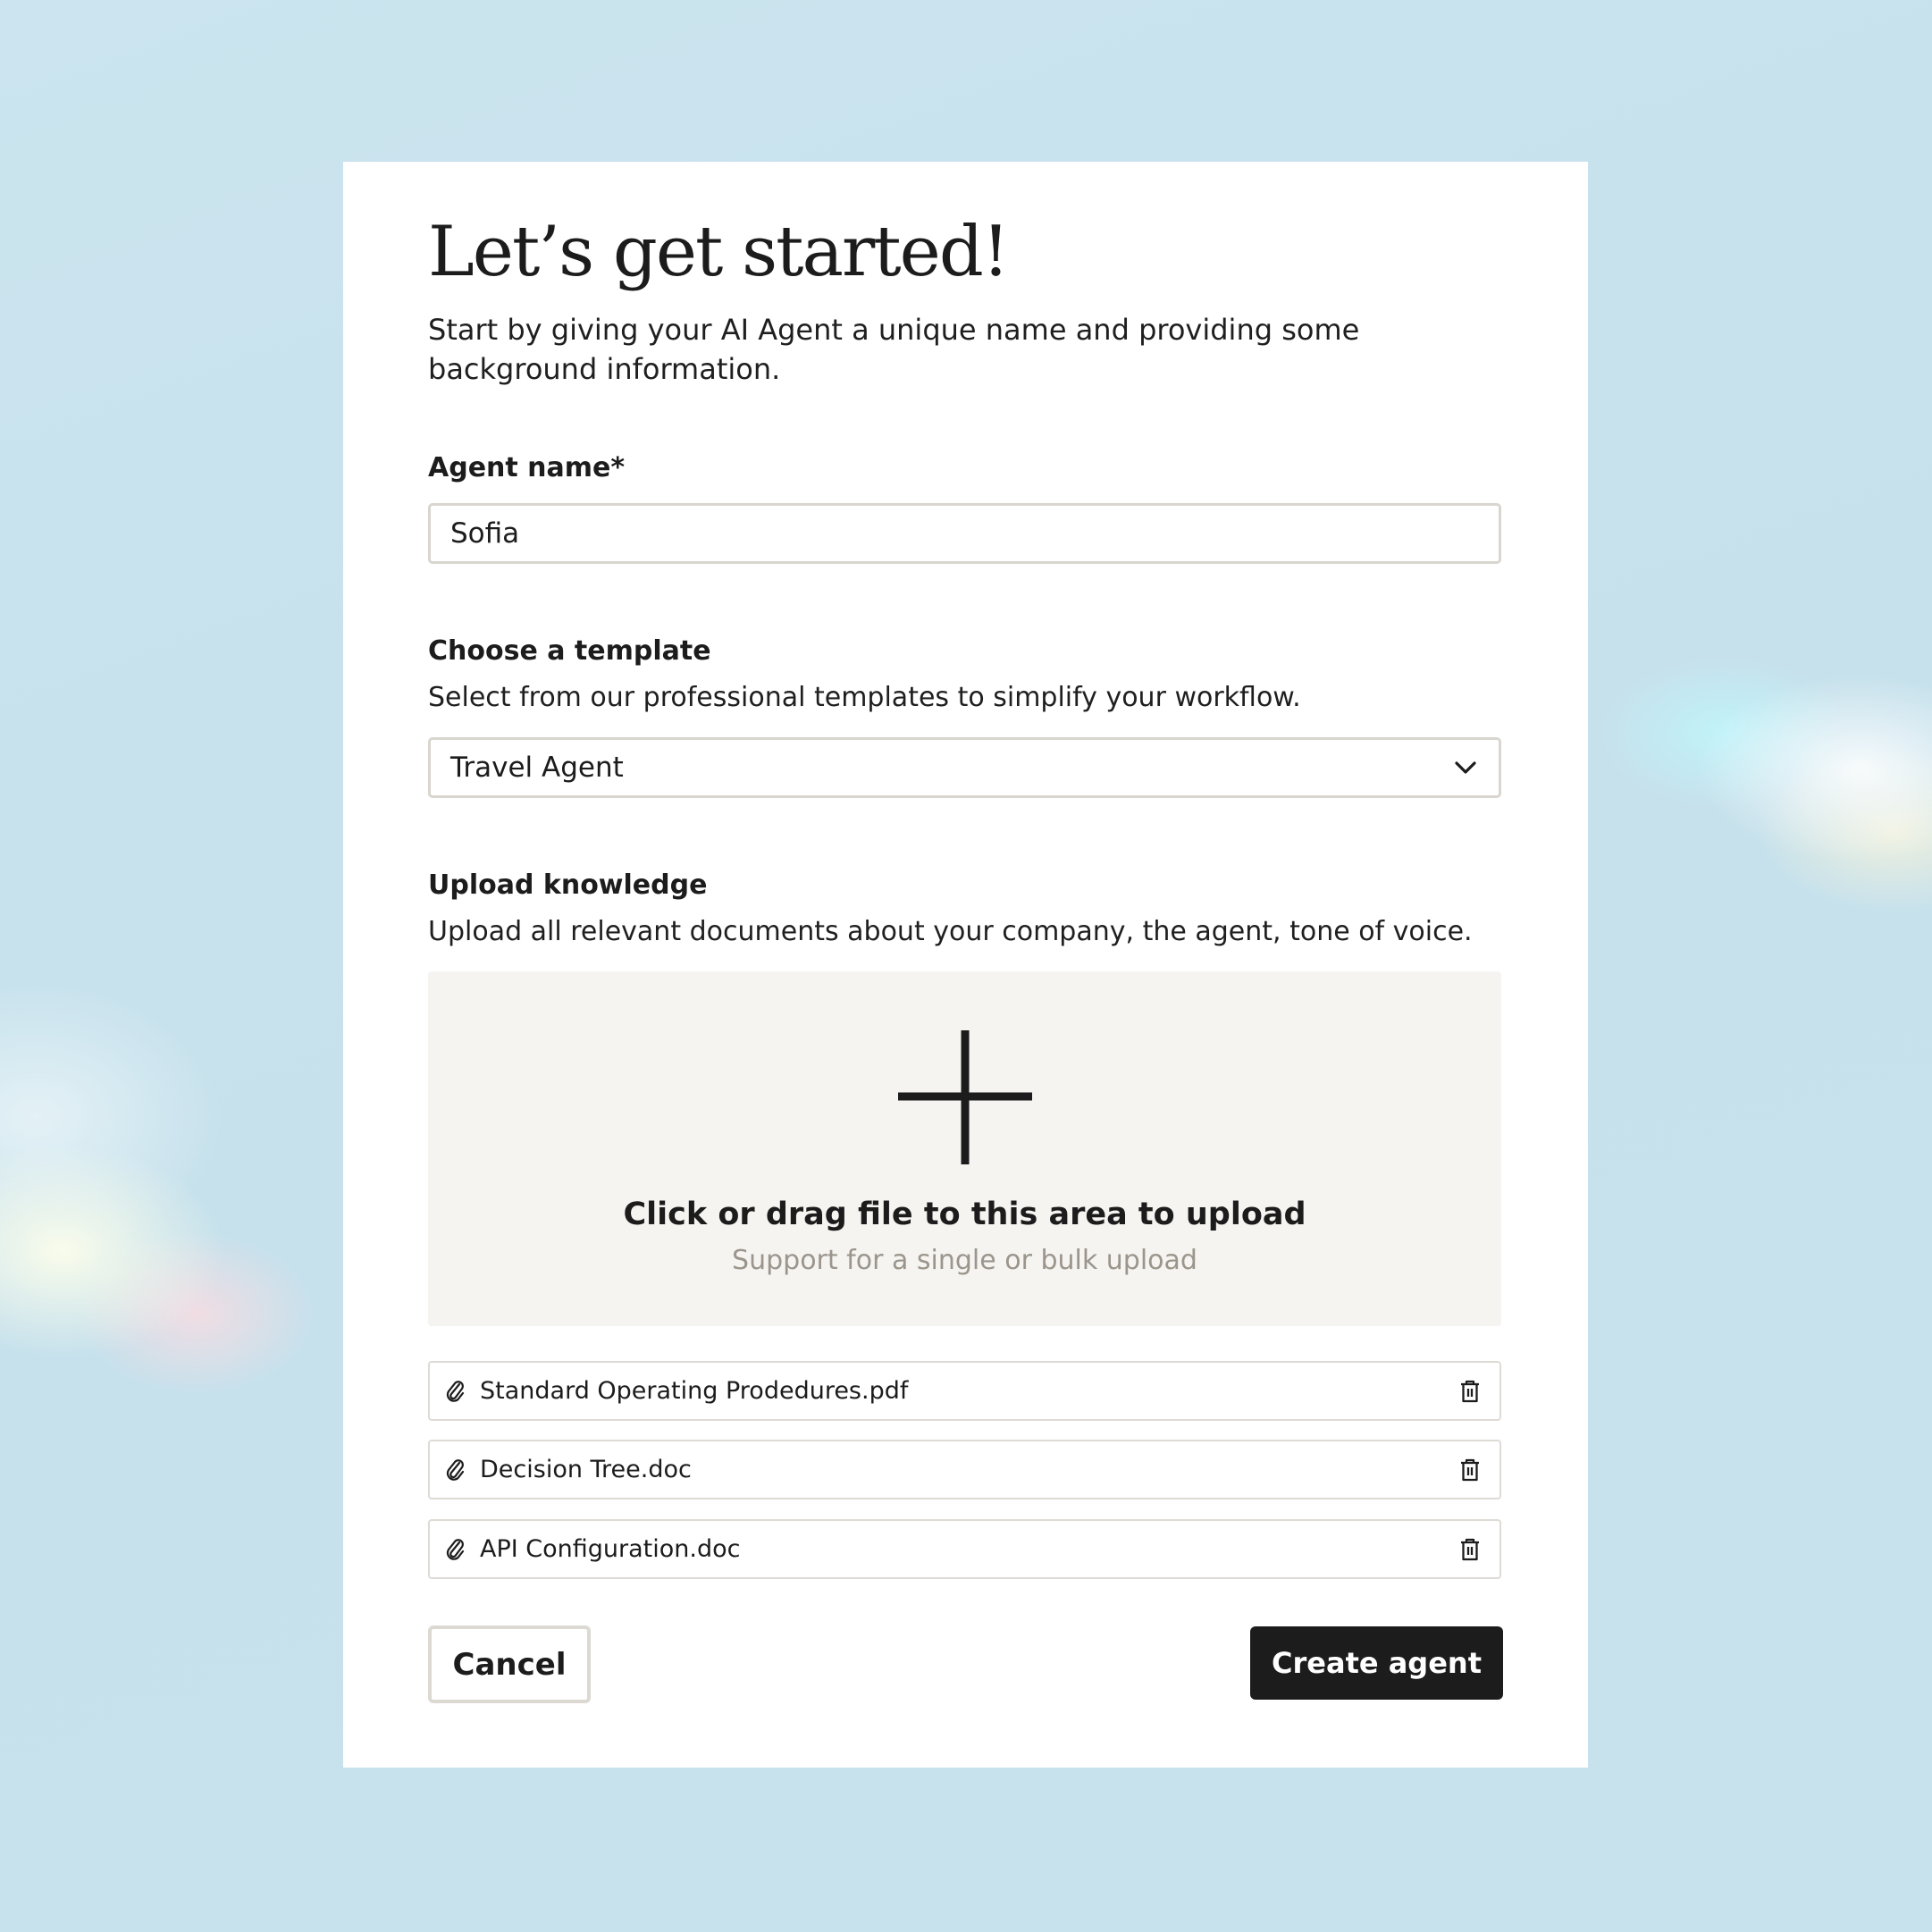 The width and height of the screenshot is (1932, 1932). Describe the element at coordinates (509, 1664) in the screenshot. I see `cancel-button: Cancel` at that location.